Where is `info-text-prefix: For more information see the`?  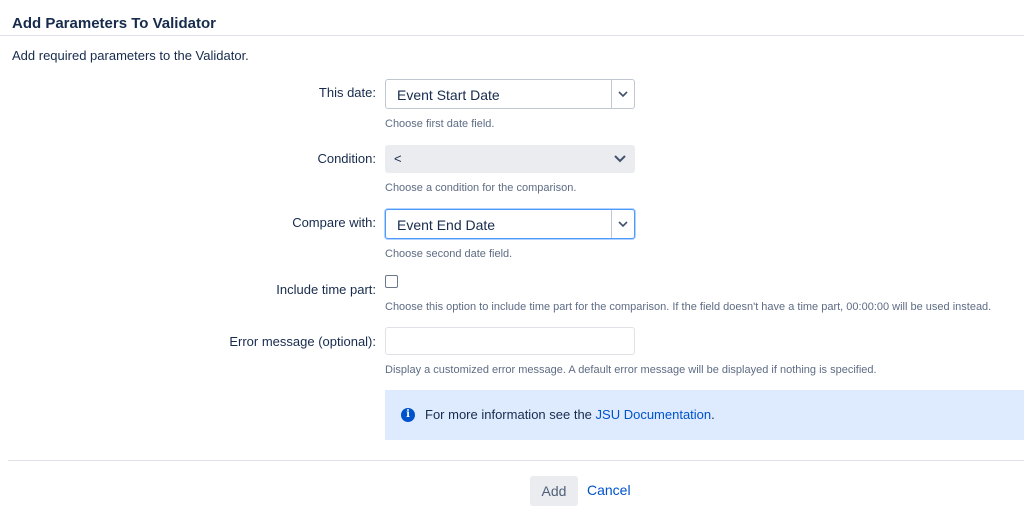 info-text-prefix: For more information see the is located at coordinates (510, 414).